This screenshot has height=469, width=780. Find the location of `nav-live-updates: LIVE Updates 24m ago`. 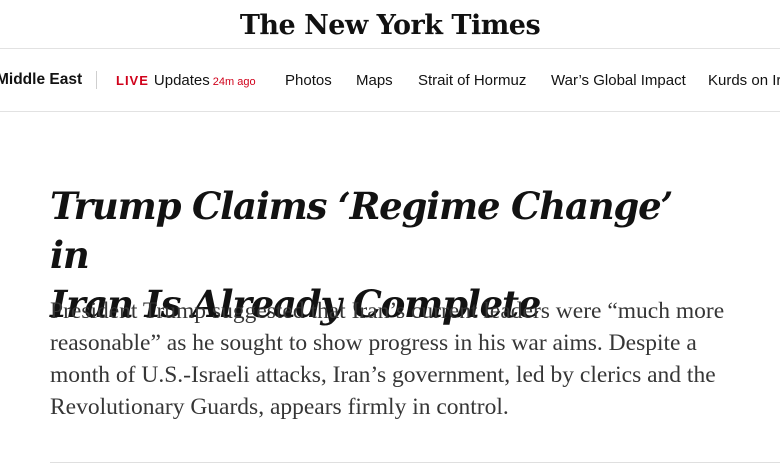

nav-live-updates: LIVE Updates 24m ago is located at coordinates (186, 80).